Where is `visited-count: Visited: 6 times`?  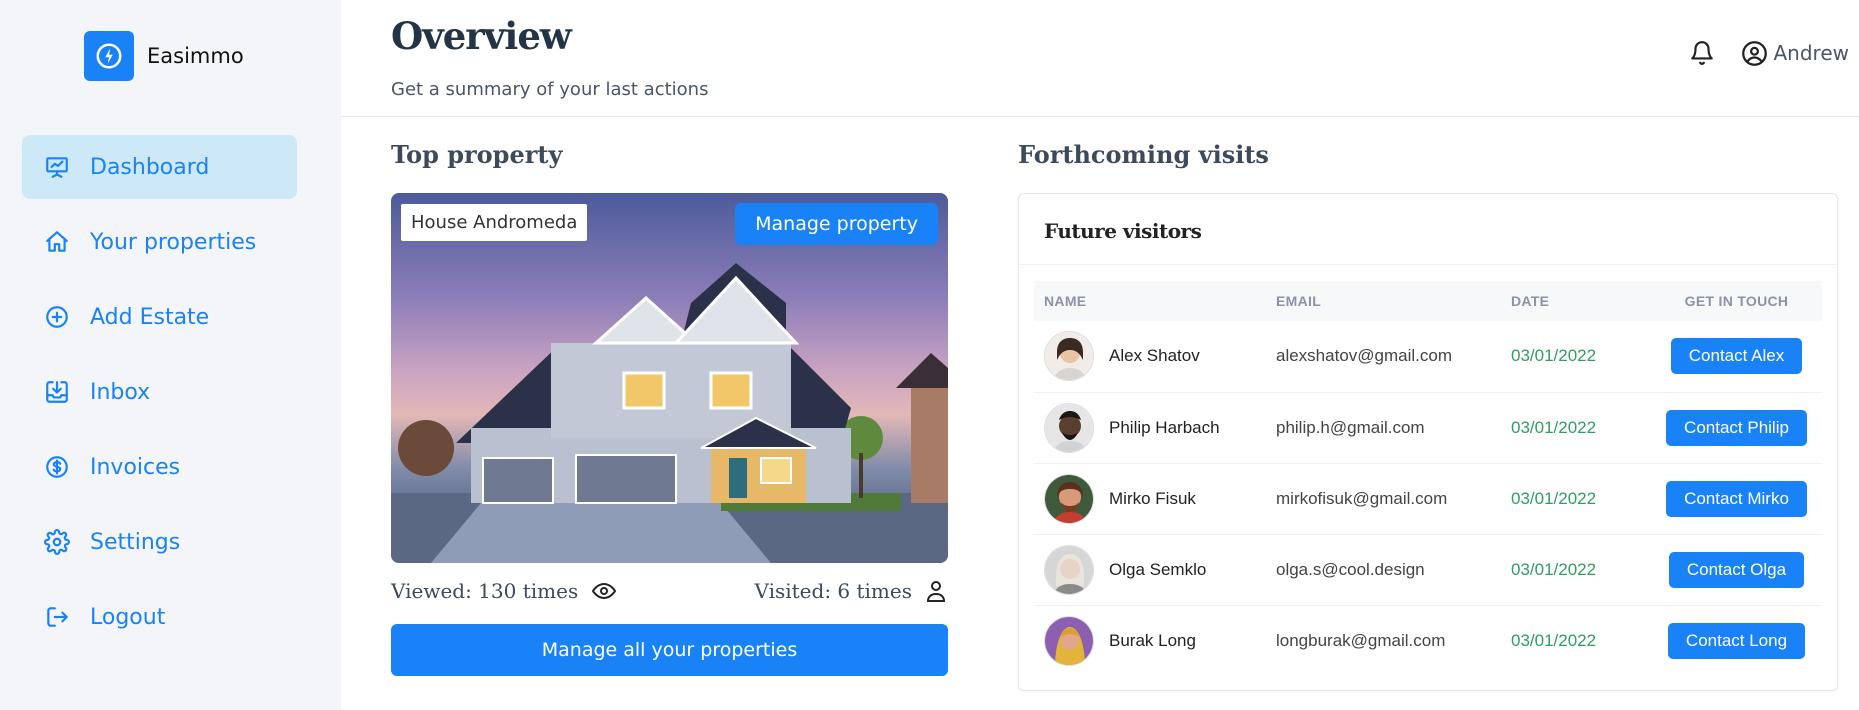 visited-count: Visited: 6 times is located at coordinates (833, 591).